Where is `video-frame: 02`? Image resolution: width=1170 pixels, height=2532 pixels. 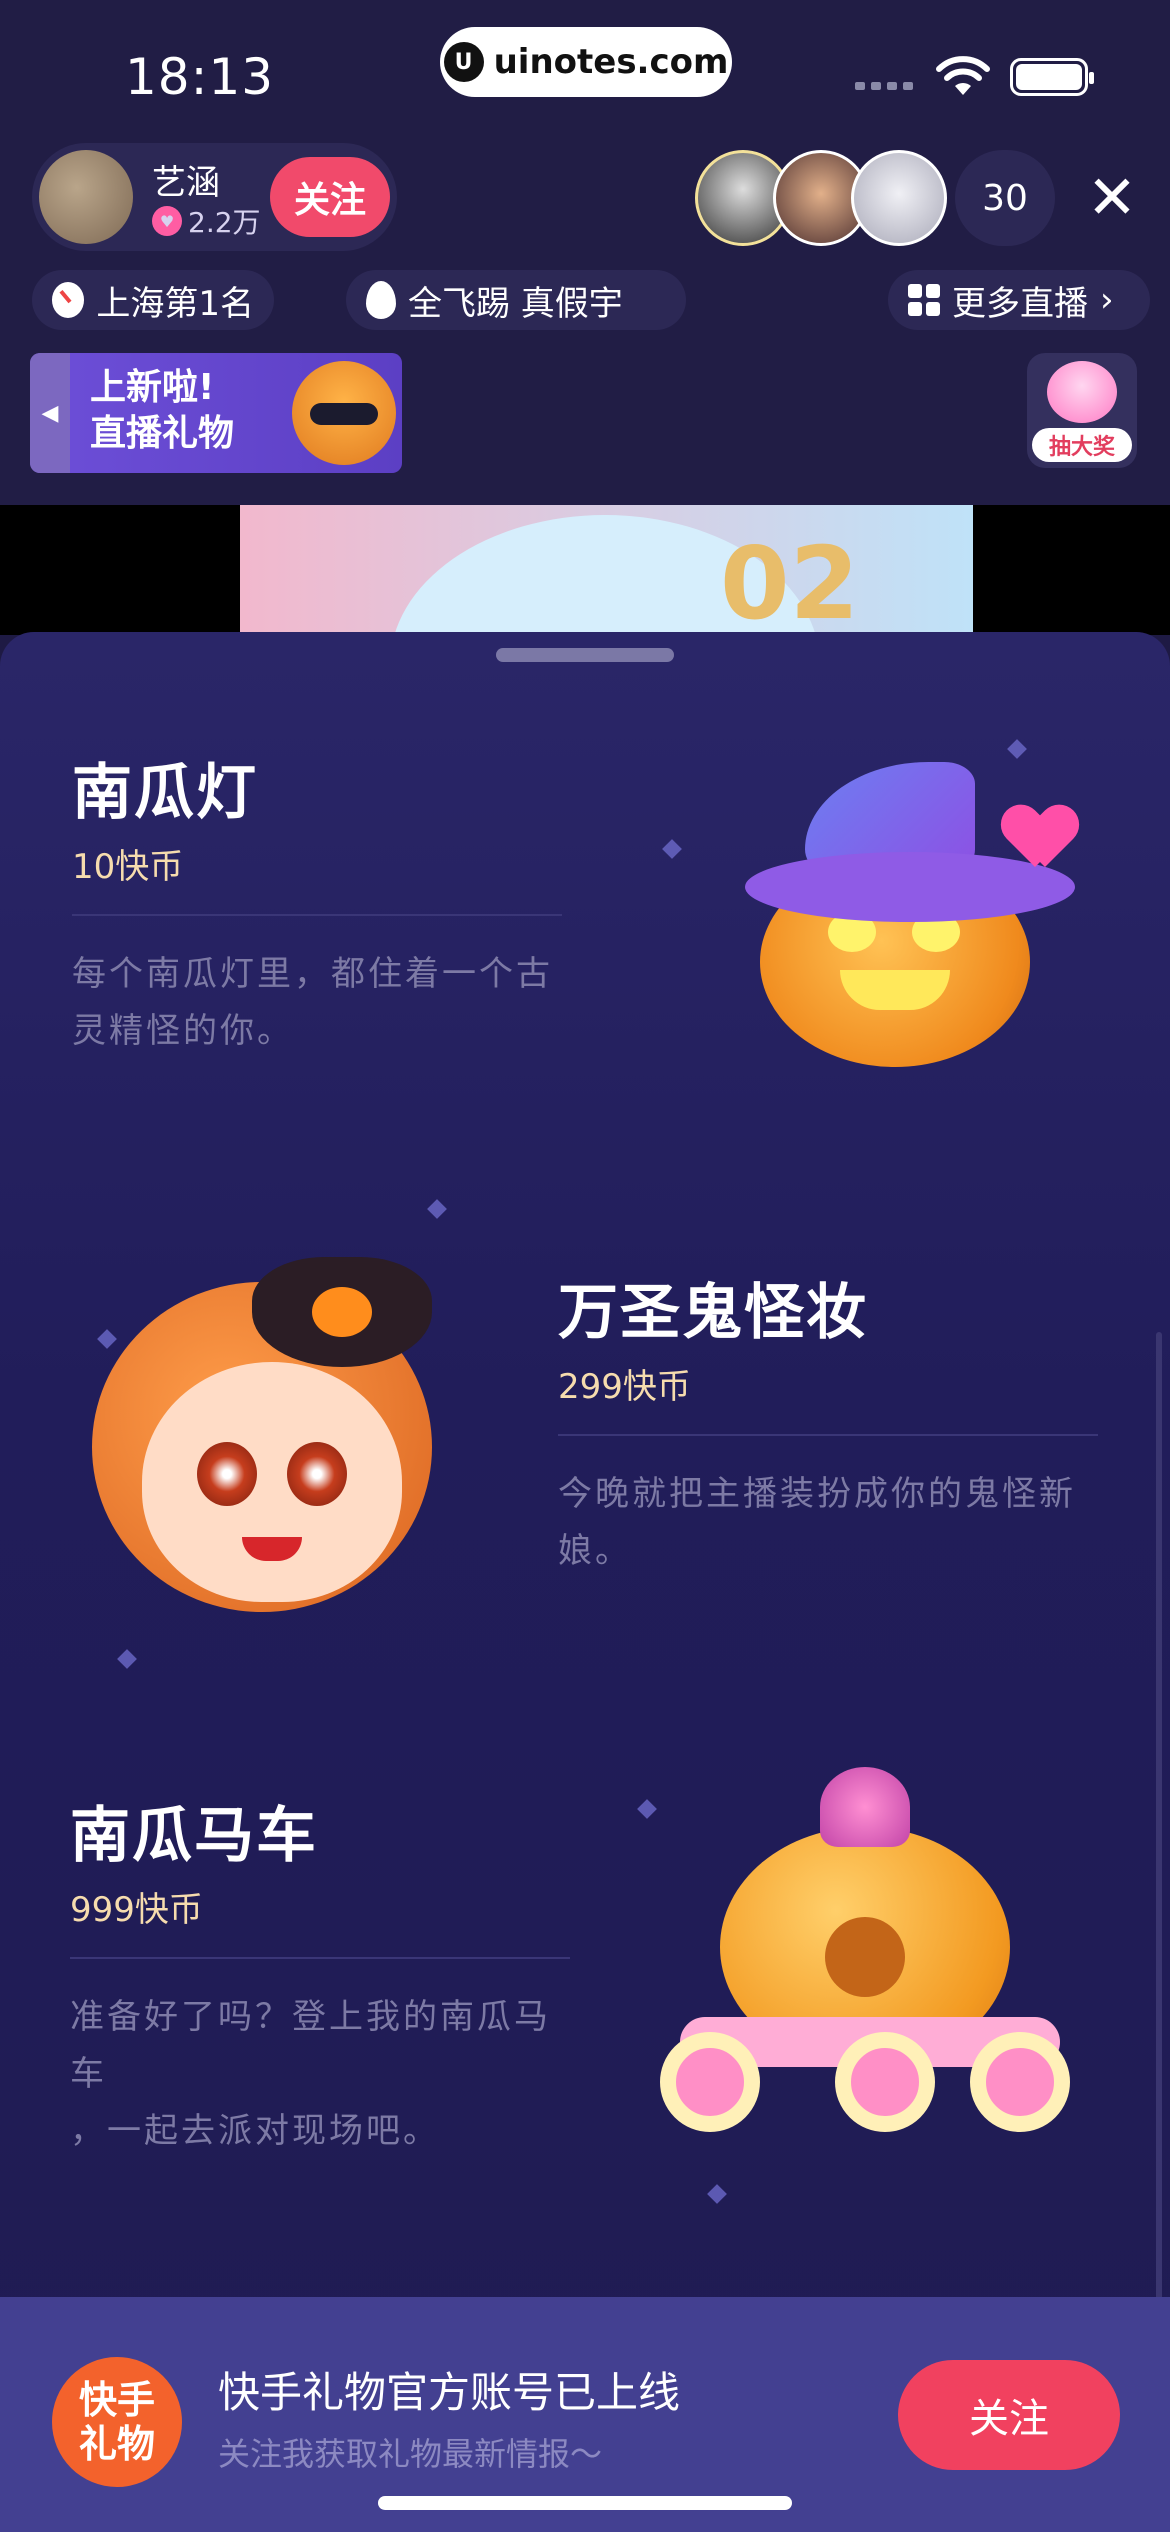 video-frame: 02 is located at coordinates (606, 570).